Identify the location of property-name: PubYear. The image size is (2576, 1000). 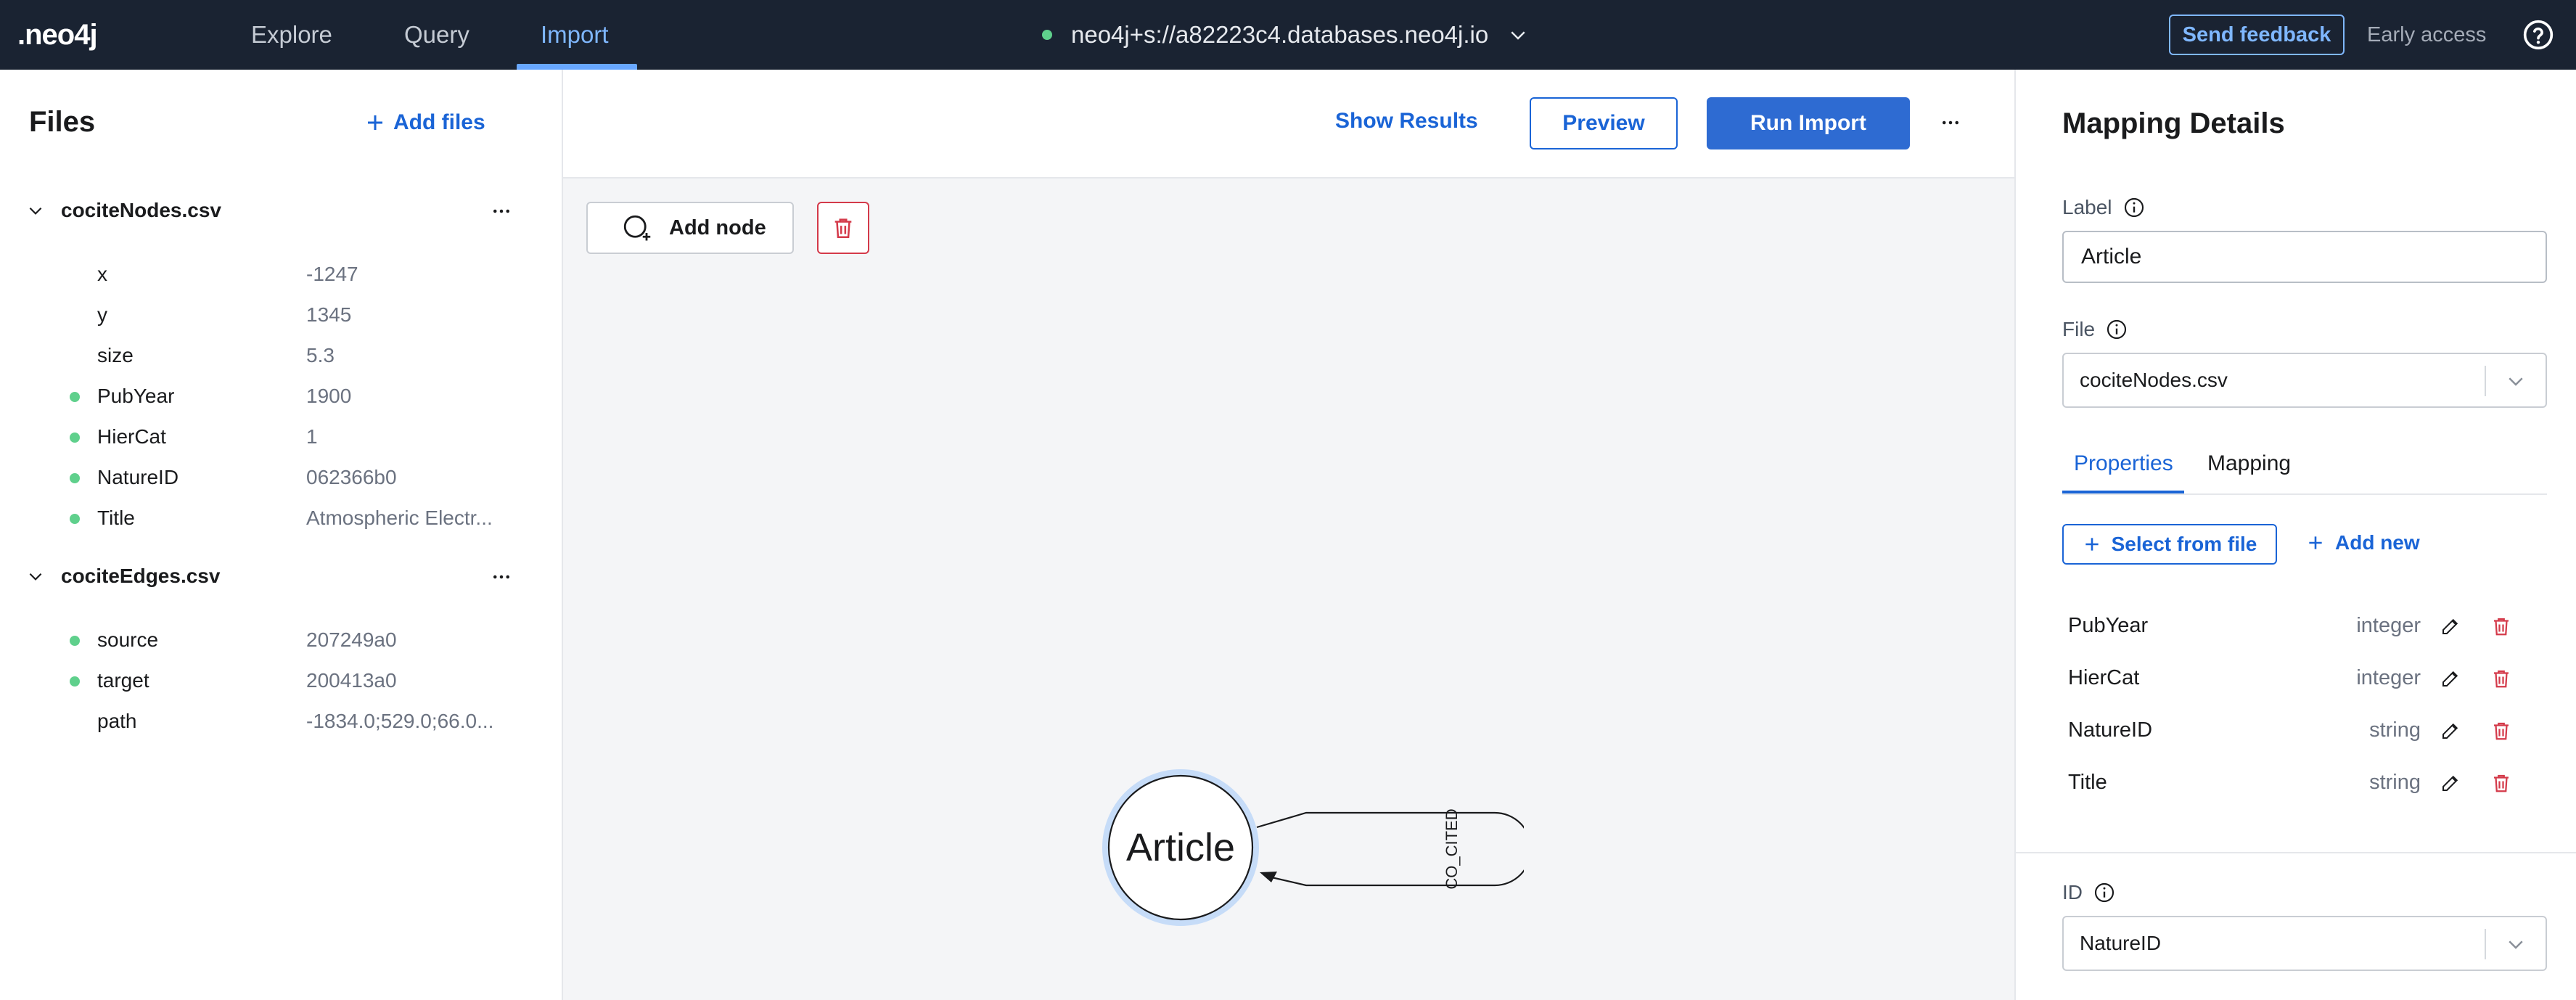
(2108, 625).